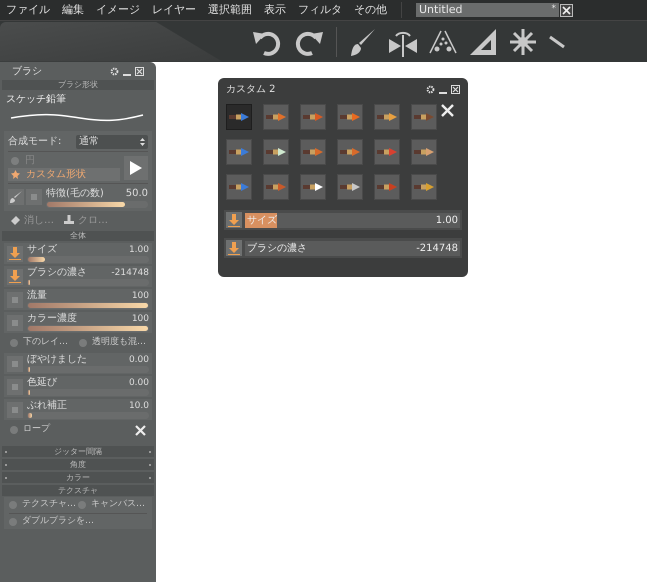 Image resolution: width=647 pixels, height=585 pixels. I want to click on slider-label: ぶれ補正, so click(47, 406).